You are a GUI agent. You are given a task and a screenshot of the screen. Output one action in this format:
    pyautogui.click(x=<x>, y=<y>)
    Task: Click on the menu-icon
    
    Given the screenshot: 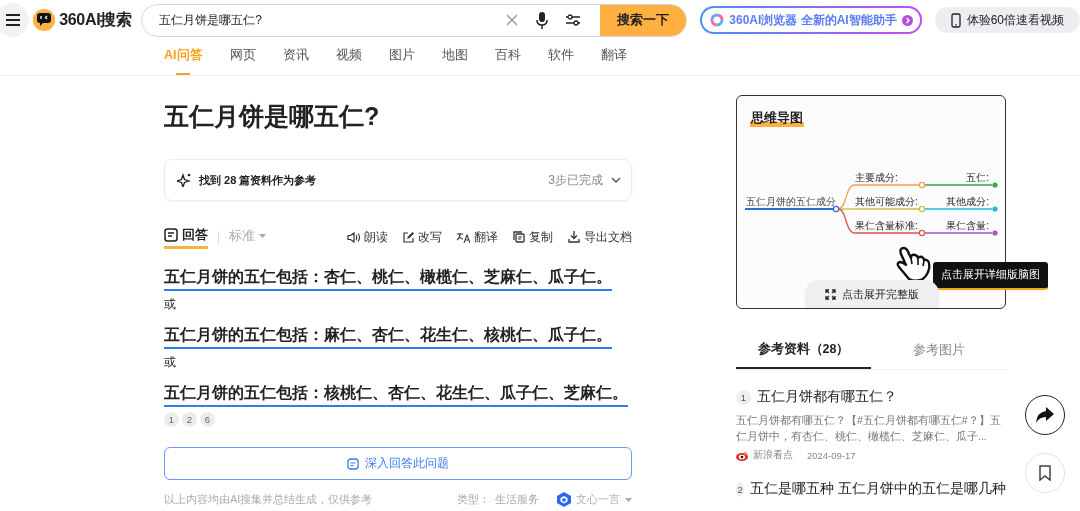 What is the action you would take?
    pyautogui.click(x=12, y=20)
    